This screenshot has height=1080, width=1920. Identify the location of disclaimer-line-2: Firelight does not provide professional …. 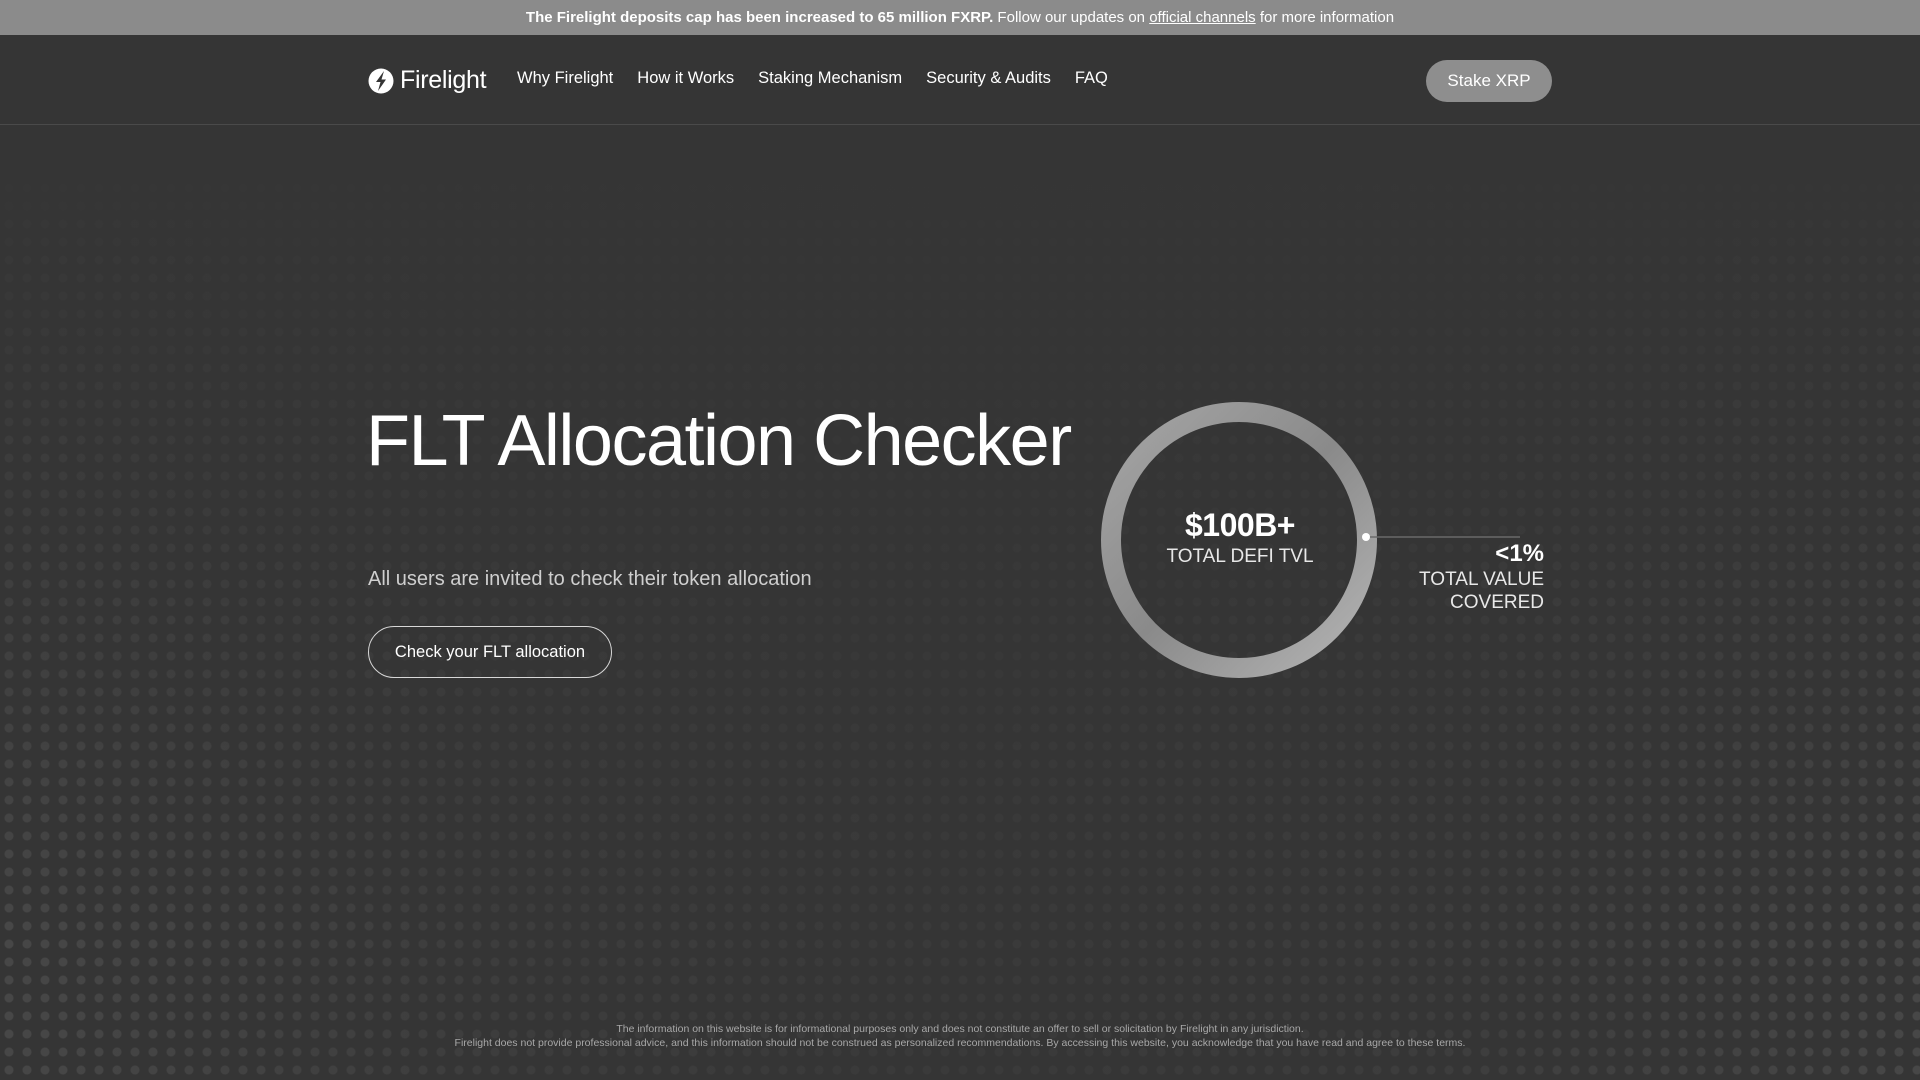
(960, 1043).